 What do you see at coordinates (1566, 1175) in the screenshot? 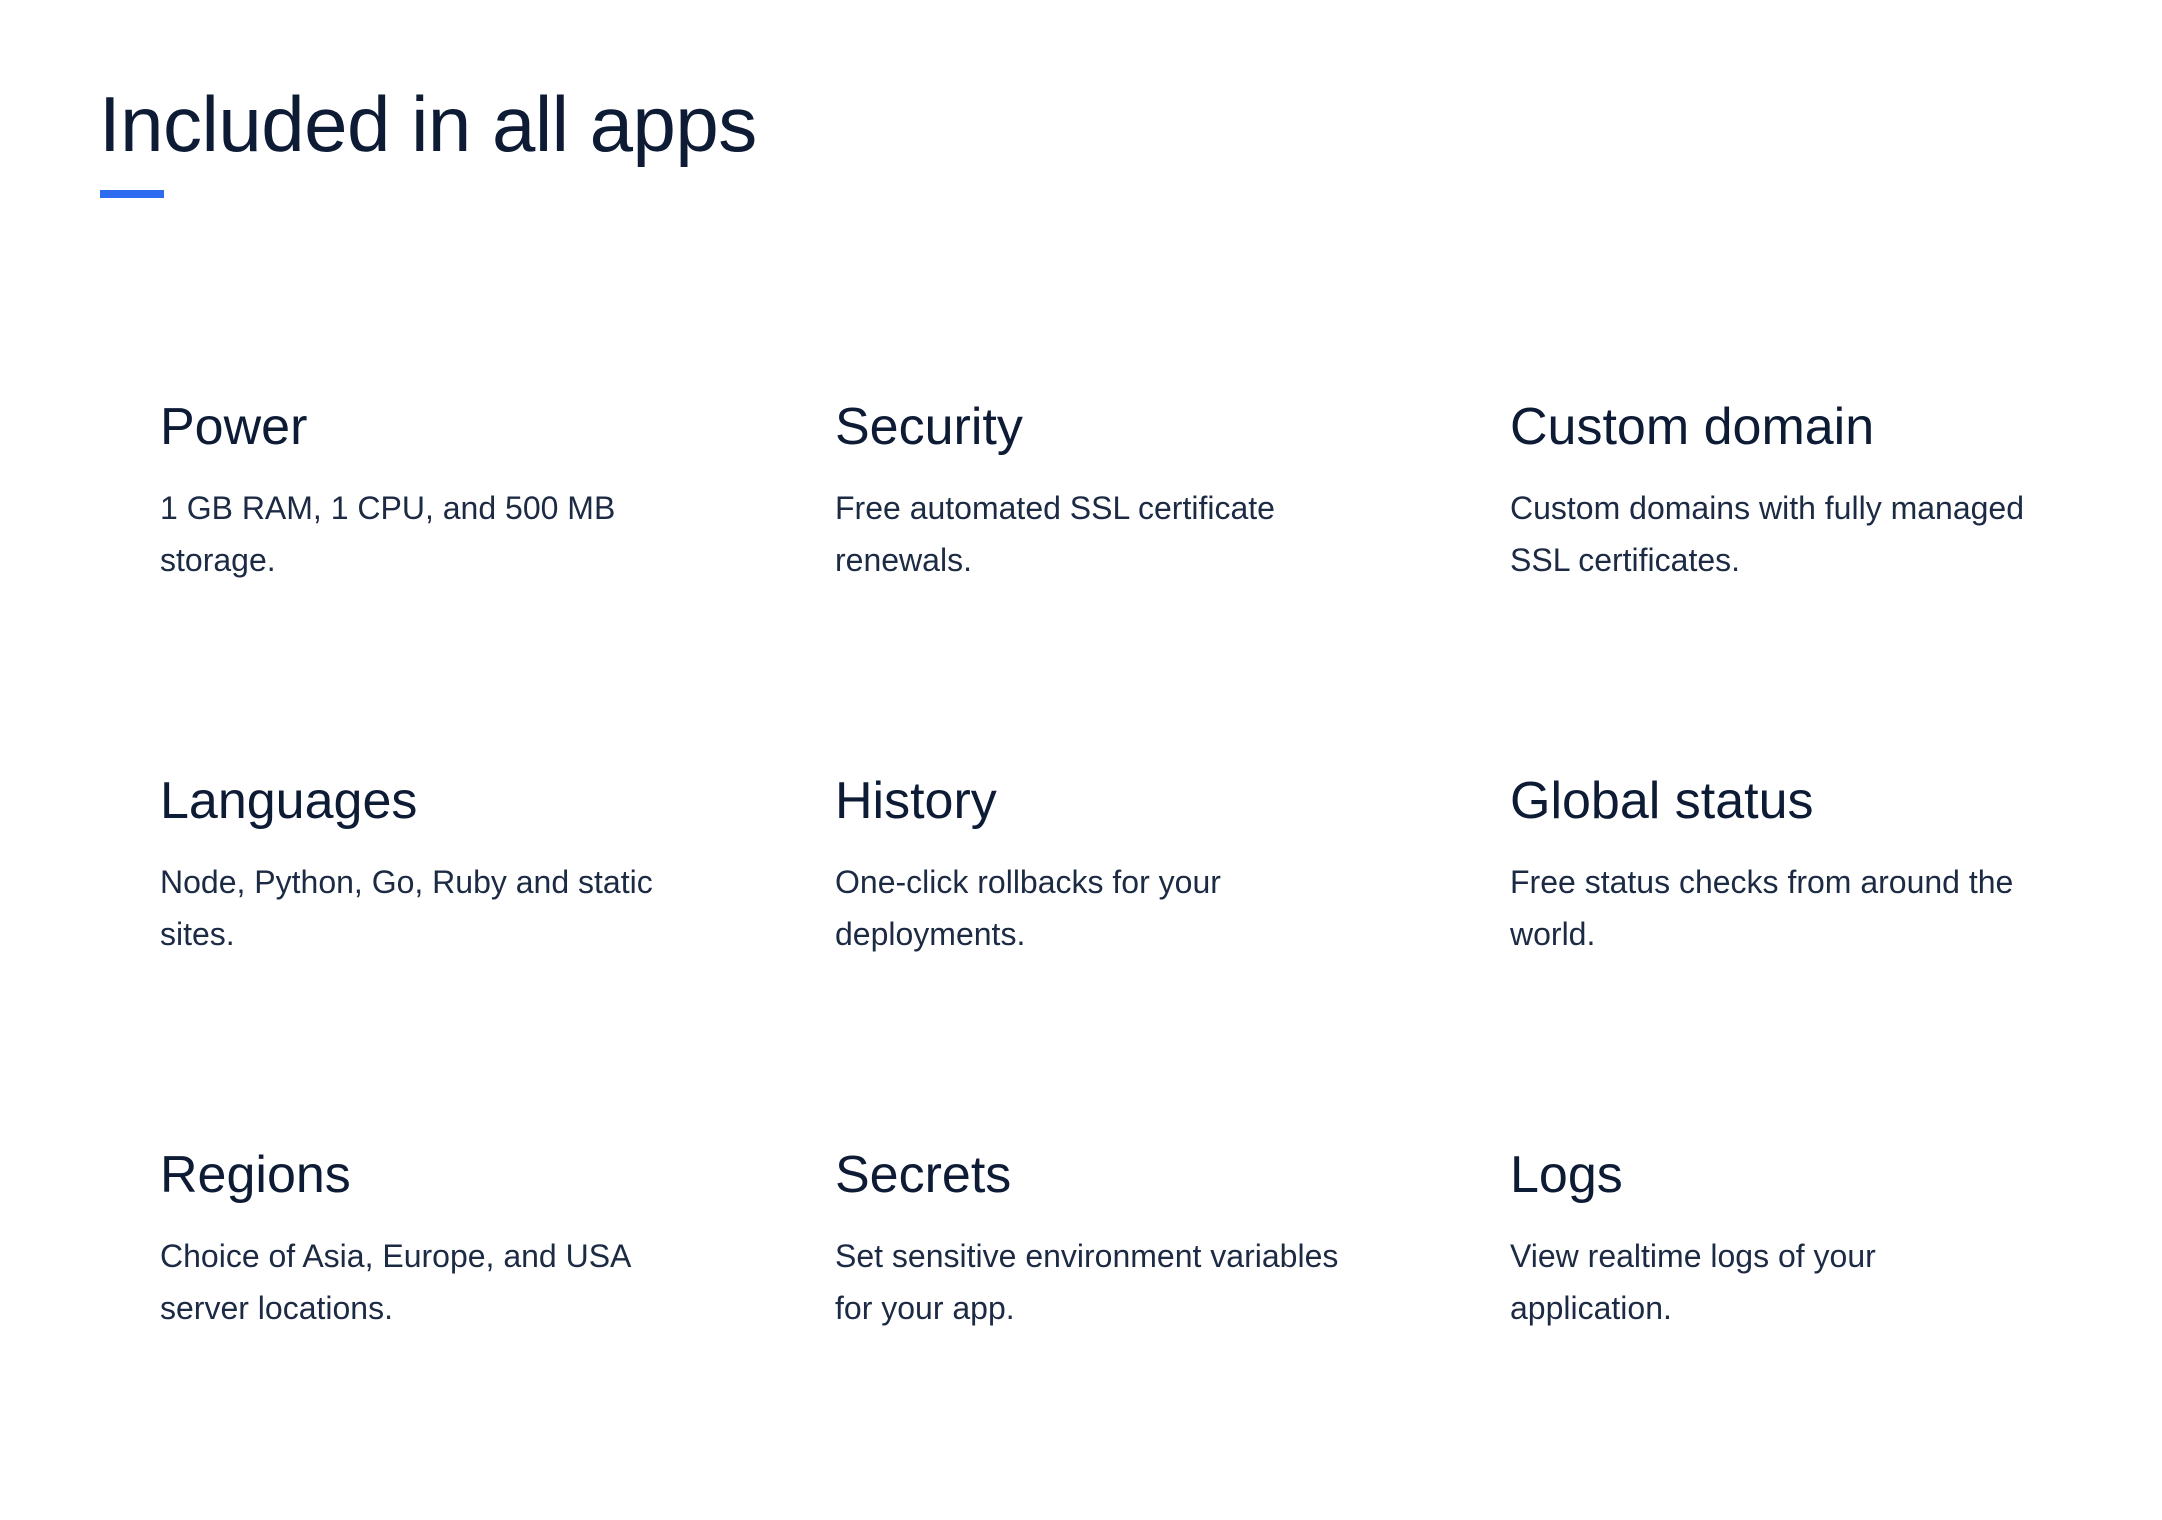
I see `feature-title: Logs` at bounding box center [1566, 1175].